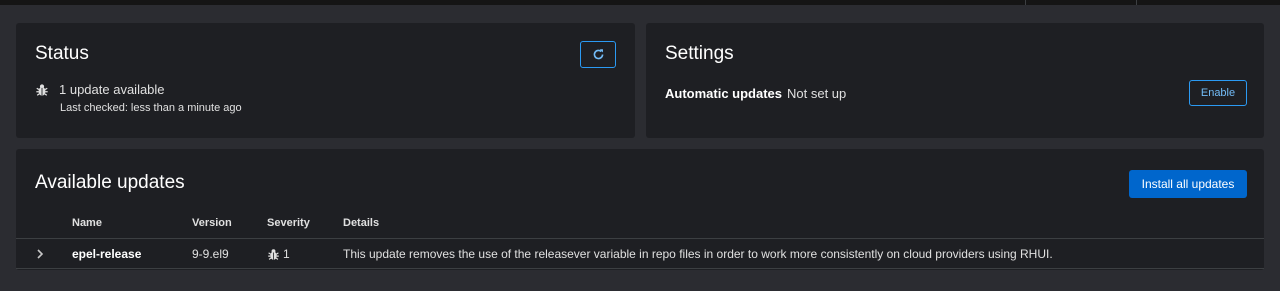 Image resolution: width=1280 pixels, height=291 pixels. What do you see at coordinates (1188, 184) in the screenshot?
I see `install-all-updates-button: Install all updates` at bounding box center [1188, 184].